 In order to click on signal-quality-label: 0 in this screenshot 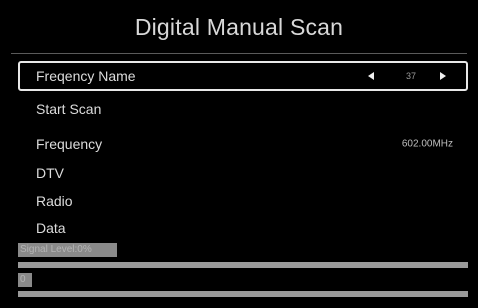, I will do `click(23, 279)`.